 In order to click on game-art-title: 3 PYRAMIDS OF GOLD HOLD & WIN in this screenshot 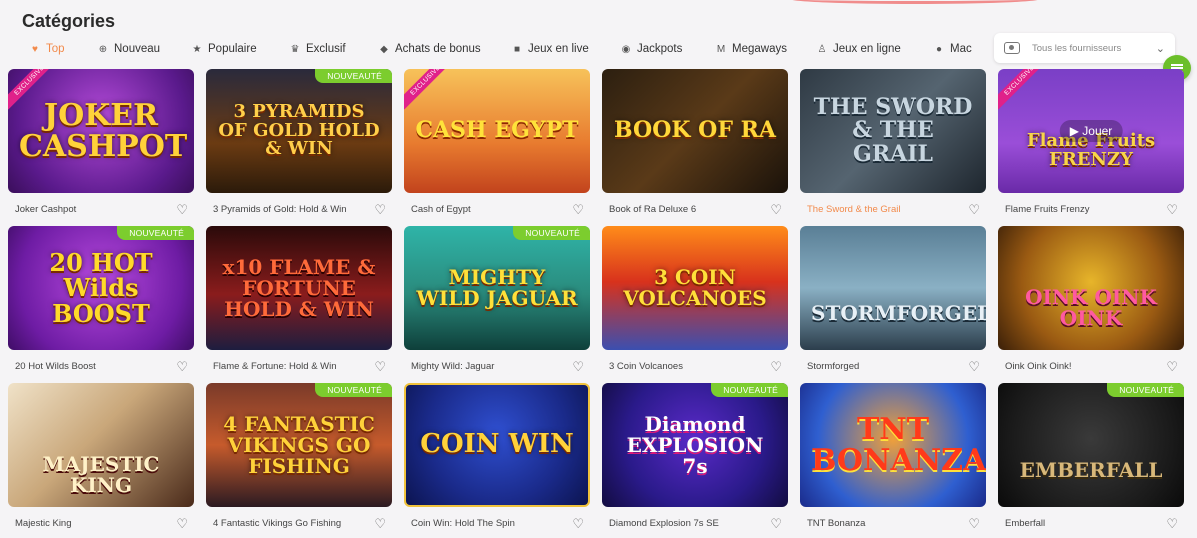, I will do `click(299, 130)`.